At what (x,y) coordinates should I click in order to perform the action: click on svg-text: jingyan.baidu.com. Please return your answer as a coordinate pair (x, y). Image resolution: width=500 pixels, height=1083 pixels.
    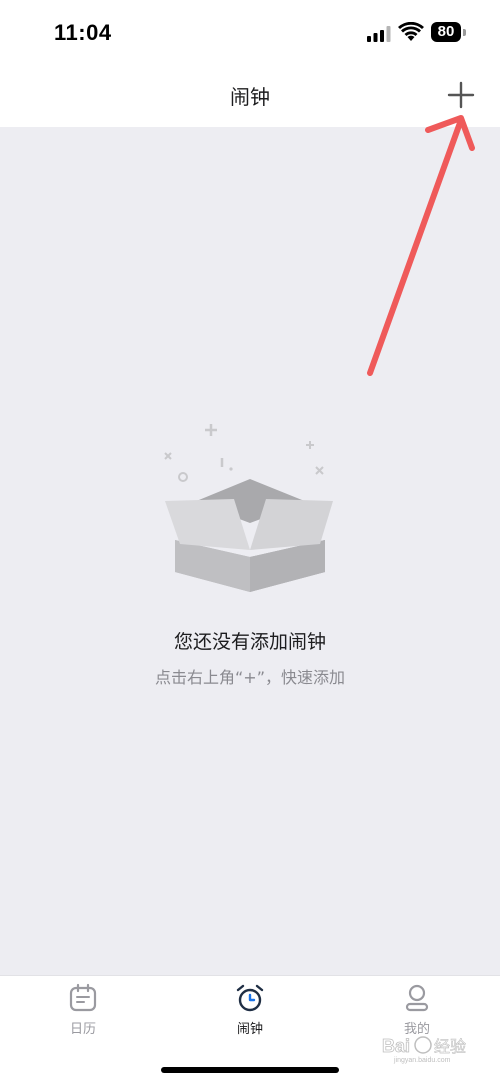
    Looking at the image, I should click on (422, 1060).